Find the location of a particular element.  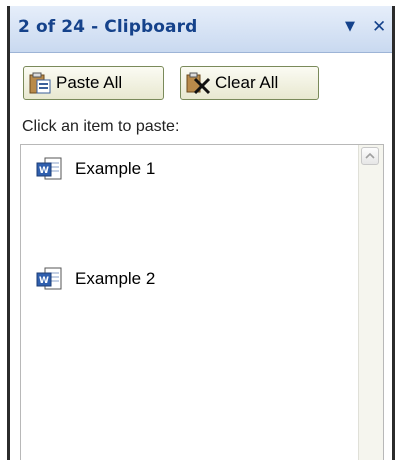

close-icon: ✕ is located at coordinates (379, 27).